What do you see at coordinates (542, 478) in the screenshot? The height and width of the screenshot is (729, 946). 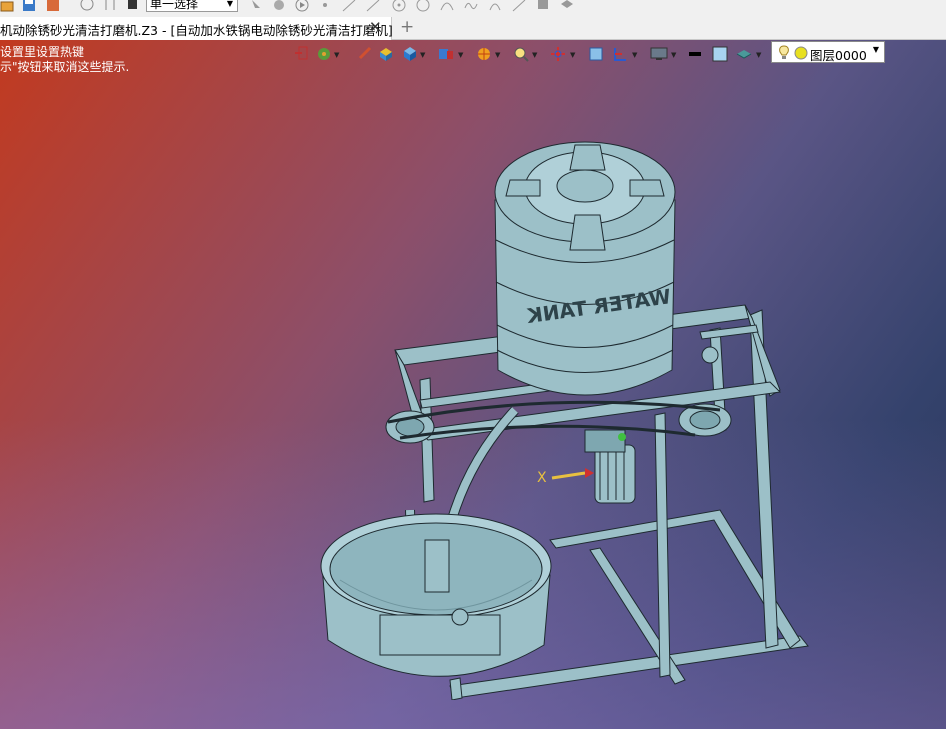 I see `axis-x-label: X` at bounding box center [542, 478].